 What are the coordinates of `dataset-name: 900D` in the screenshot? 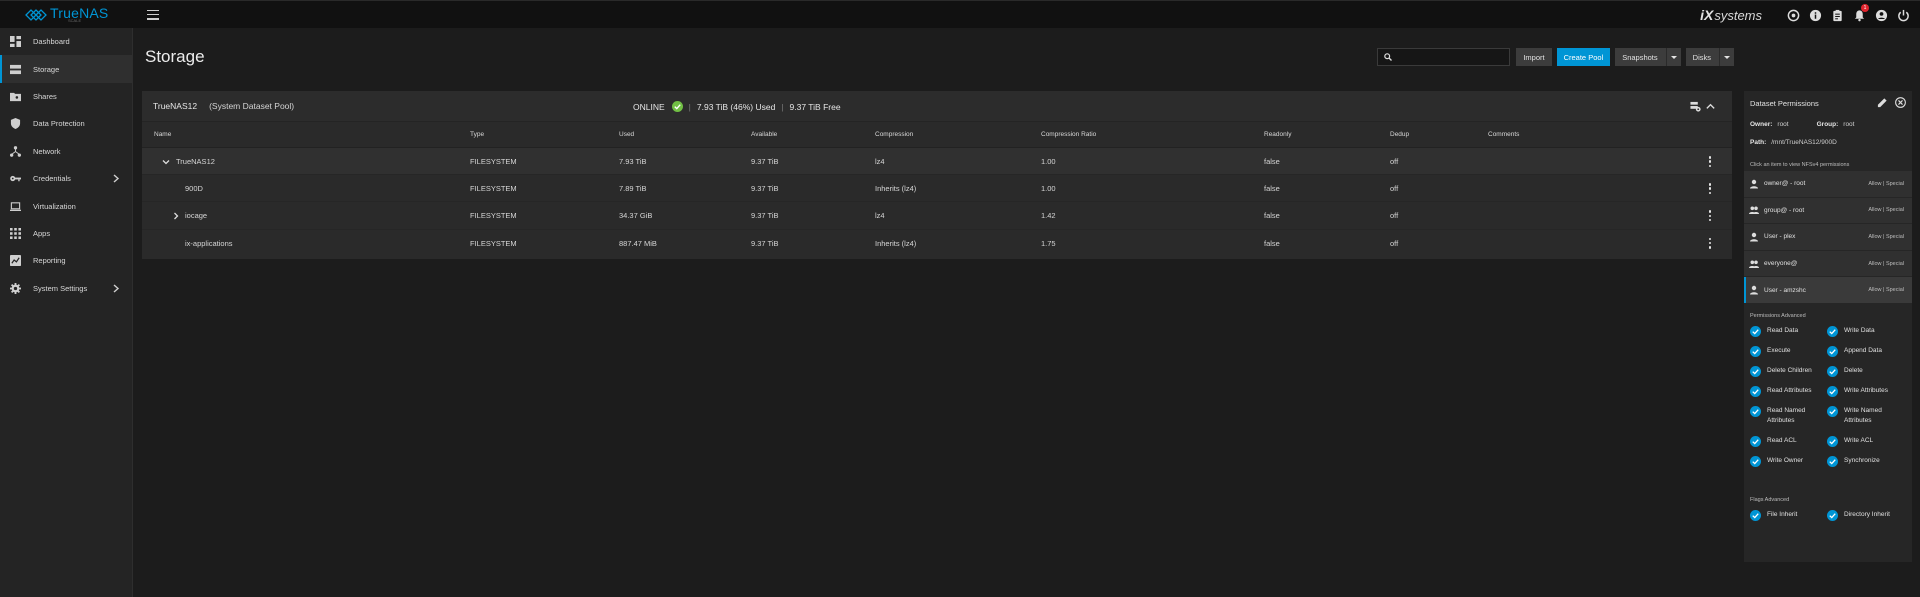 It's located at (194, 188).